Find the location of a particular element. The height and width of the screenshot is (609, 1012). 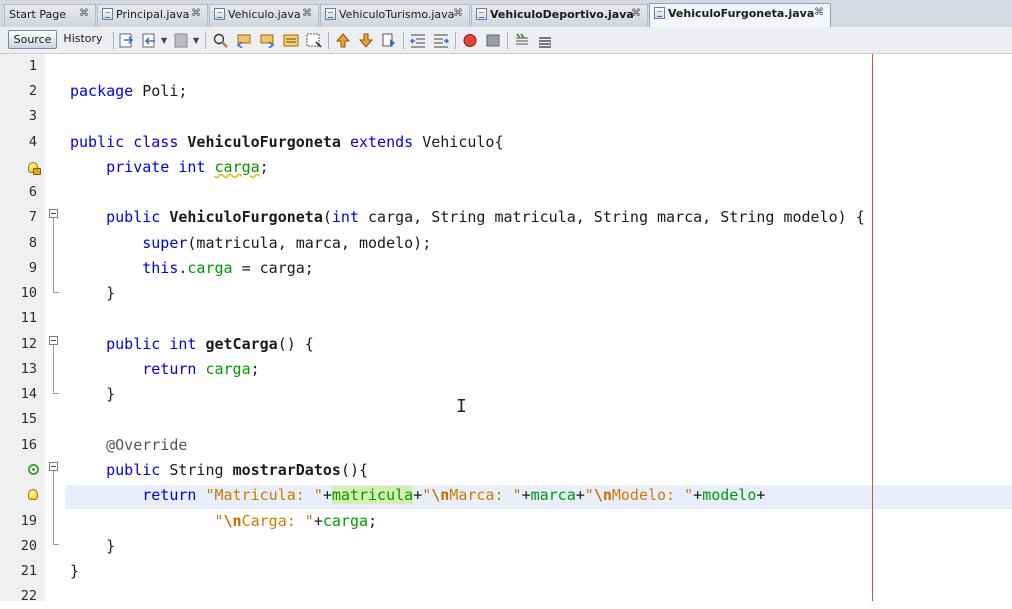

code-line: 15 is located at coordinates (506, 419).